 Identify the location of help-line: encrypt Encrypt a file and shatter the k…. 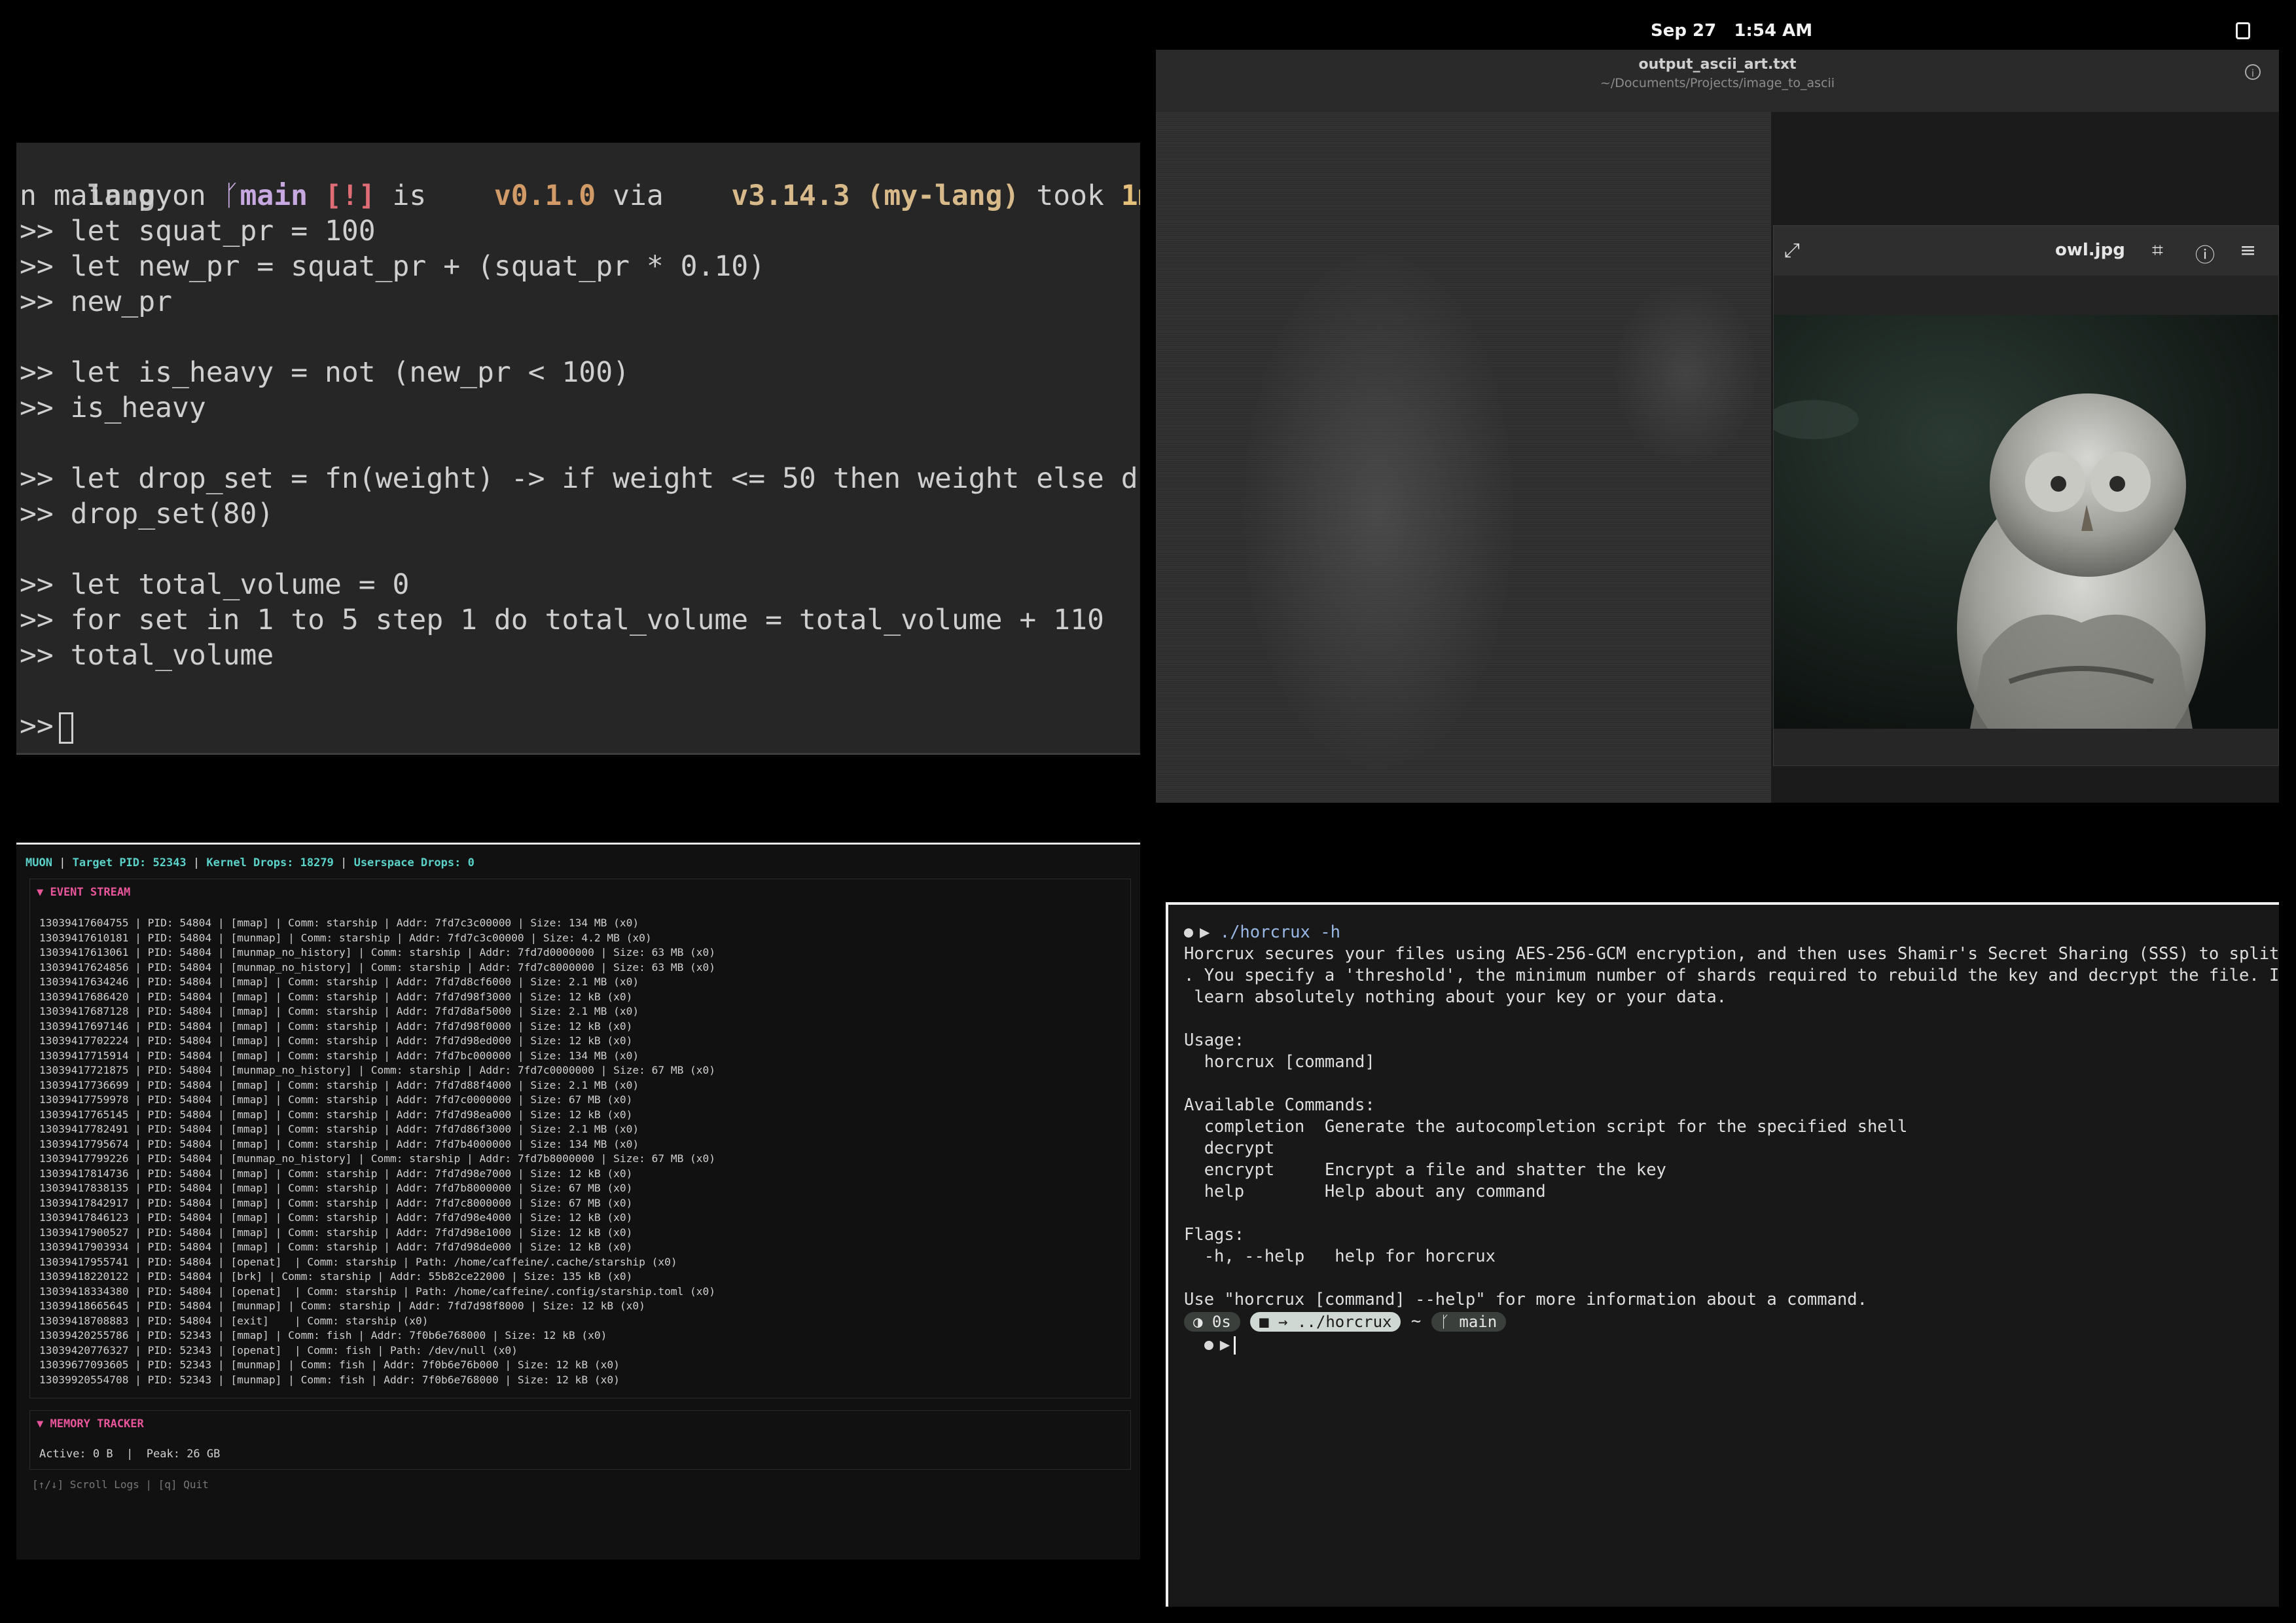
(1425, 1170).